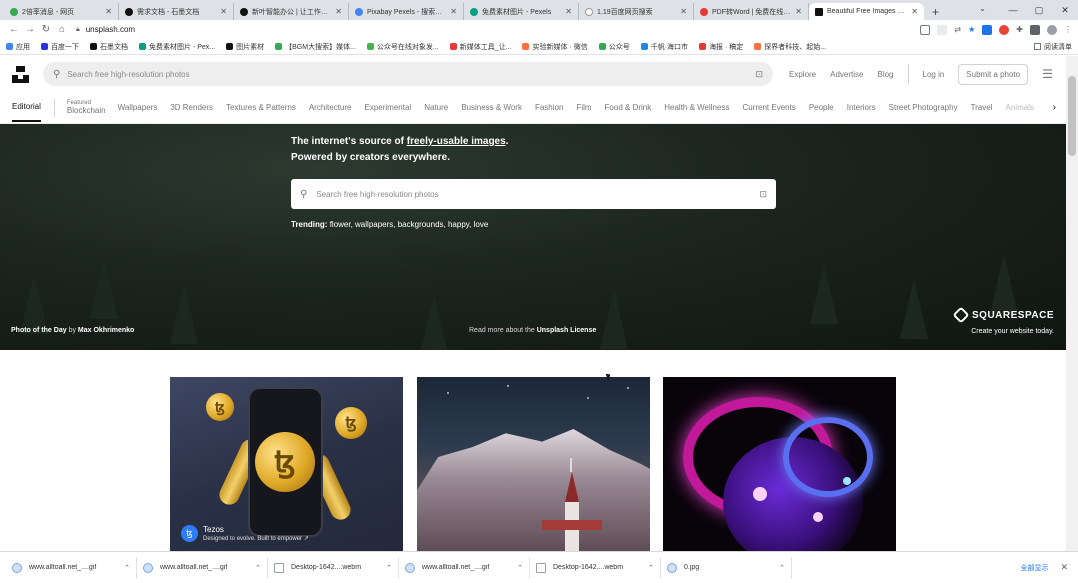  I want to click on back-icon: ←, so click(14, 29).